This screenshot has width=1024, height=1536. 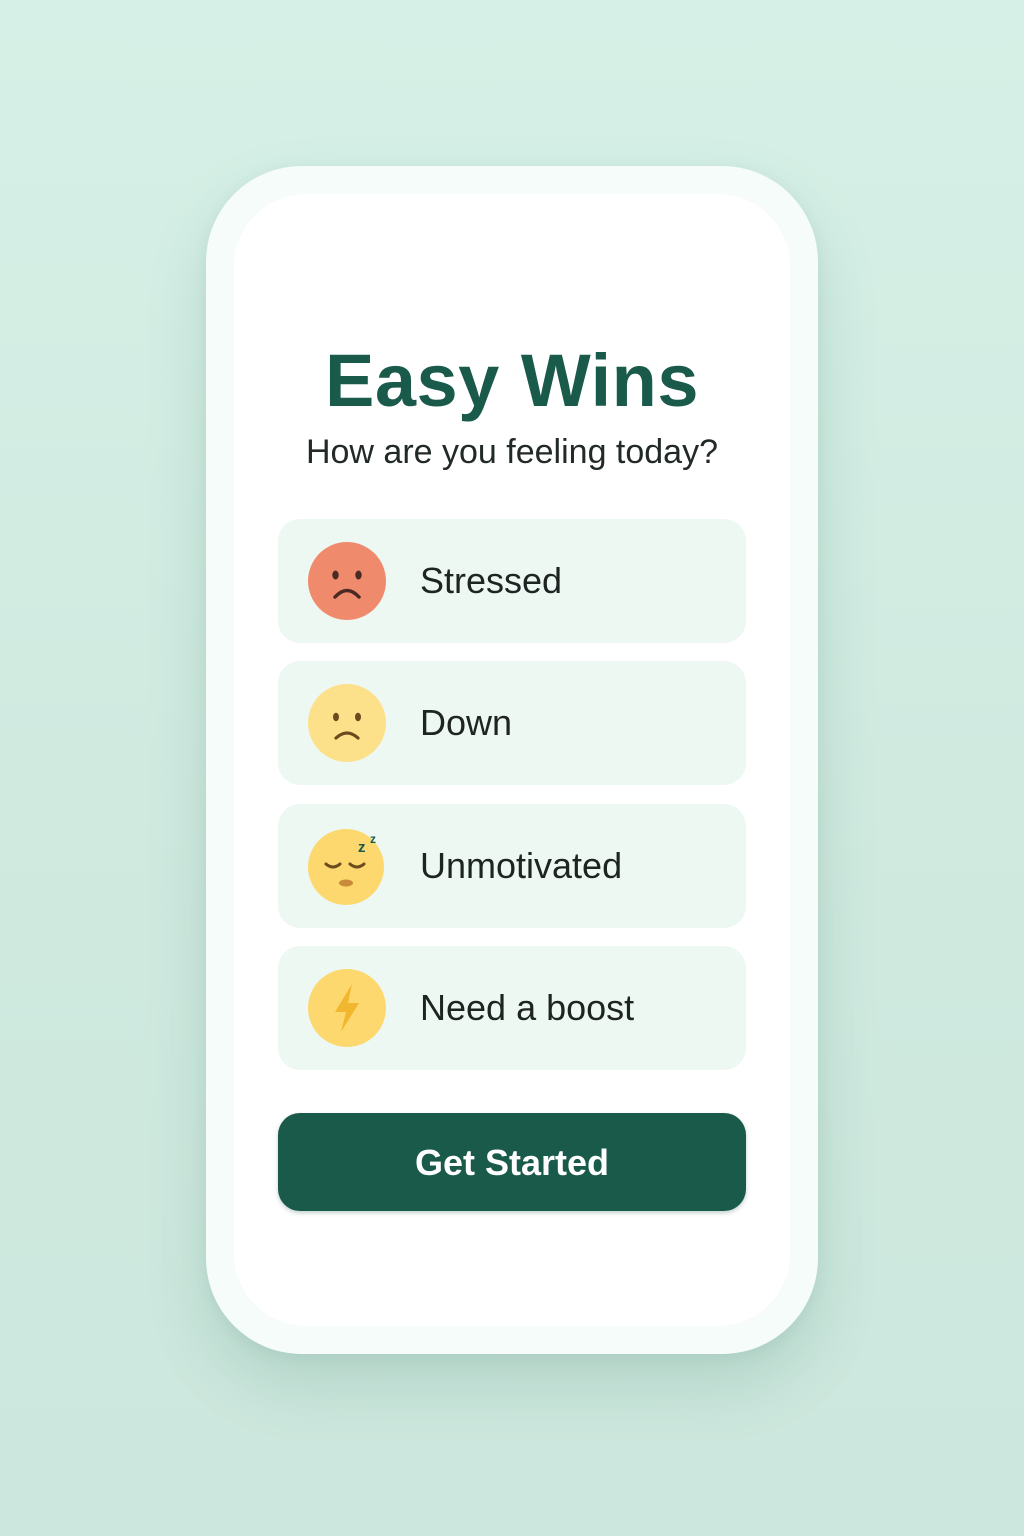 What do you see at coordinates (512, 452) in the screenshot?
I see `mood-question: How are you feeling today?` at bounding box center [512, 452].